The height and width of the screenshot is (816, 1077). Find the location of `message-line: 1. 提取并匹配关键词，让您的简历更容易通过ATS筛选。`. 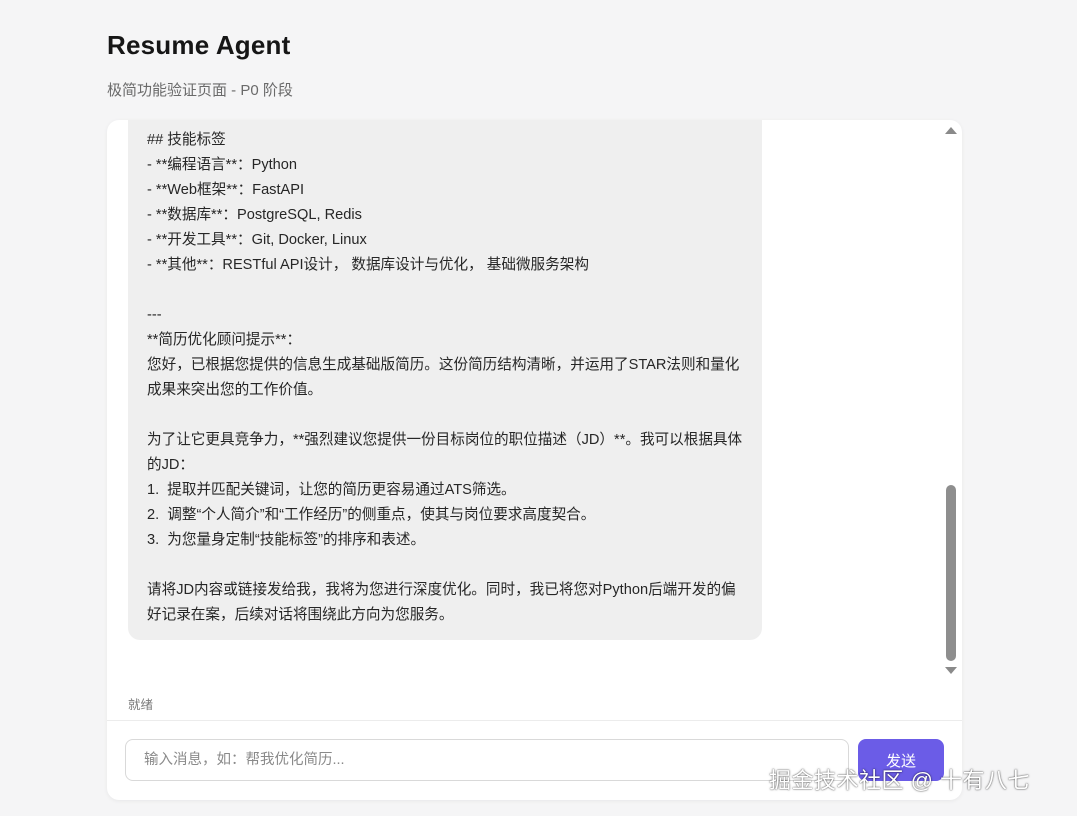

message-line: 1. 提取并匹配关键词，让您的简历更容易通过ATS筛选。 is located at coordinates (331, 490).